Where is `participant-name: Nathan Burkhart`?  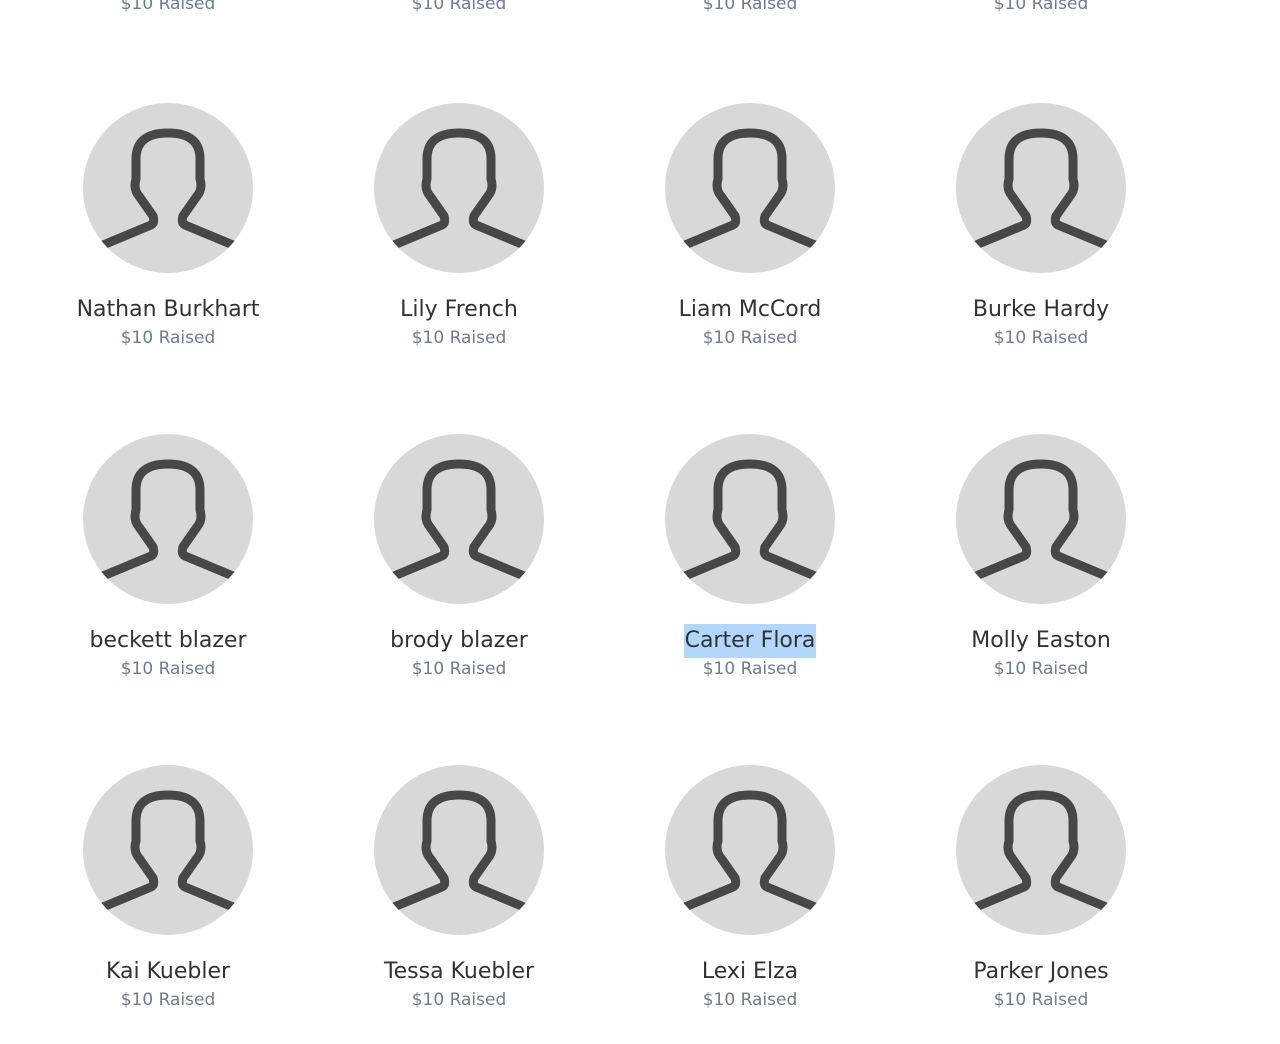
participant-name: Nathan Burkhart is located at coordinates (168, 310).